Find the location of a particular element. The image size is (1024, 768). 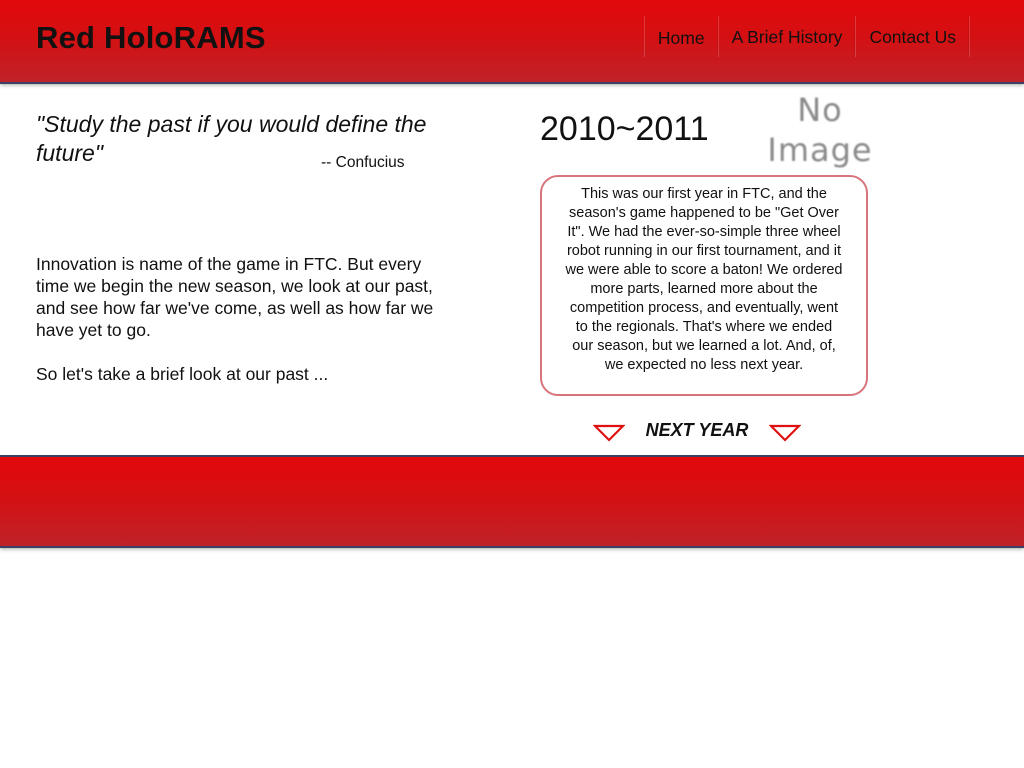

next-year-button: NEXT YEAR is located at coordinates (697, 433).